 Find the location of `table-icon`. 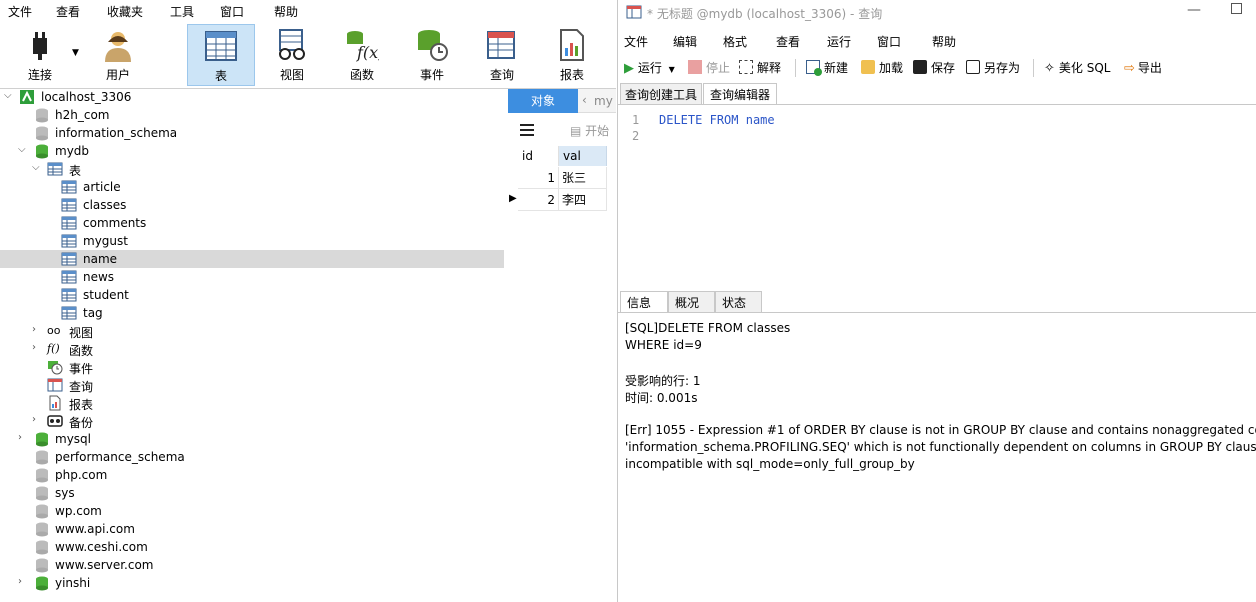

table-icon is located at coordinates (69, 205).